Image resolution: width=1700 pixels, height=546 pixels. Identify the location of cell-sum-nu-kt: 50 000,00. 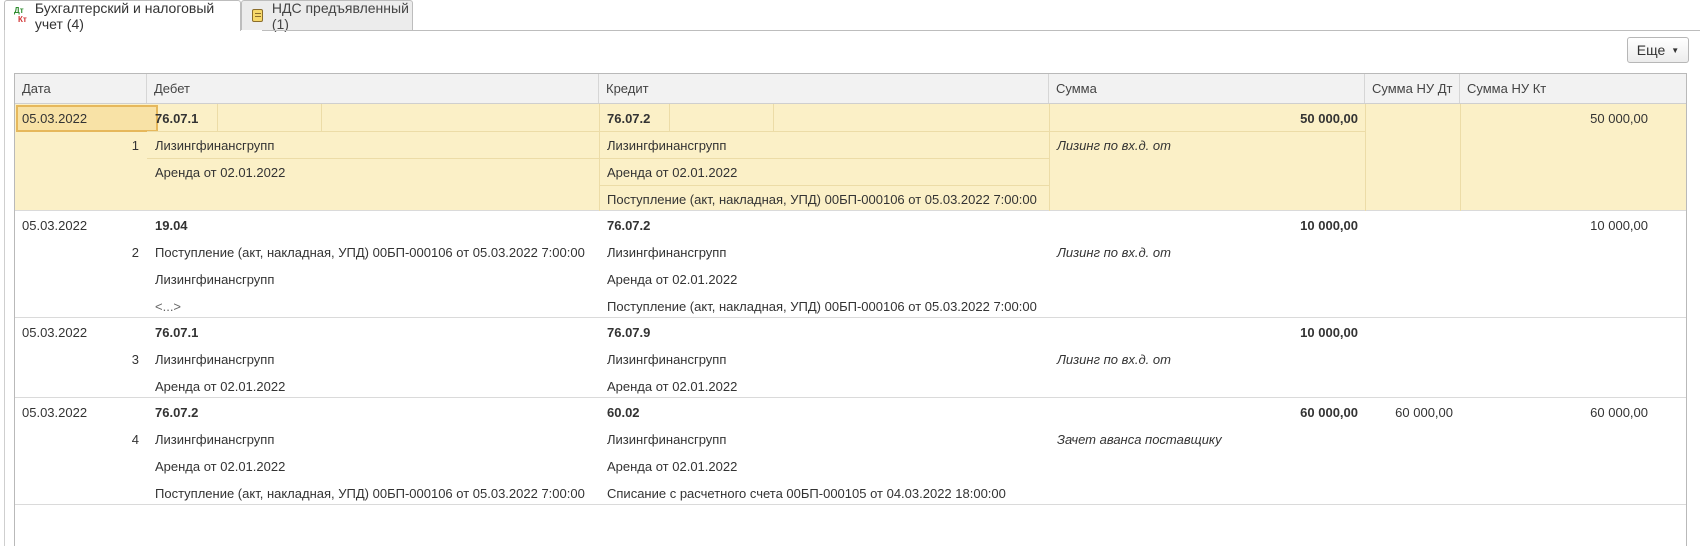
(1555, 118).